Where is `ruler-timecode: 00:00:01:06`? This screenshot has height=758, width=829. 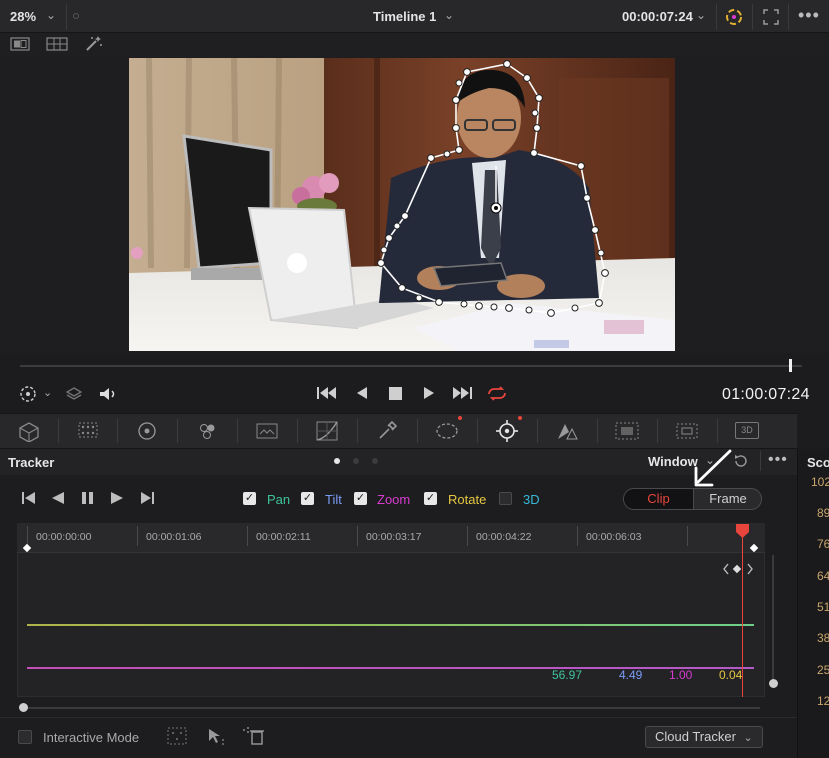 ruler-timecode: 00:00:01:06 is located at coordinates (174, 537).